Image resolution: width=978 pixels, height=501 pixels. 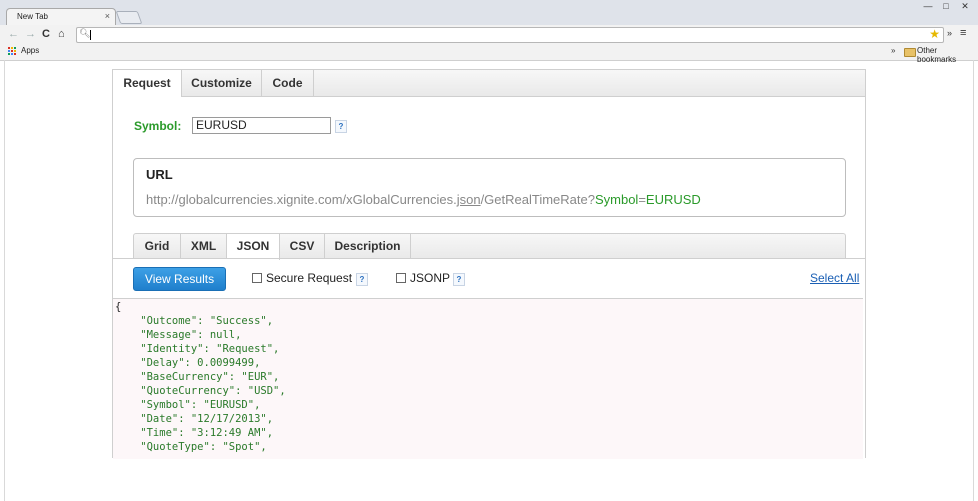 What do you see at coordinates (194, 321) in the screenshot?
I see `code-line: "Outcome": "Success",` at bounding box center [194, 321].